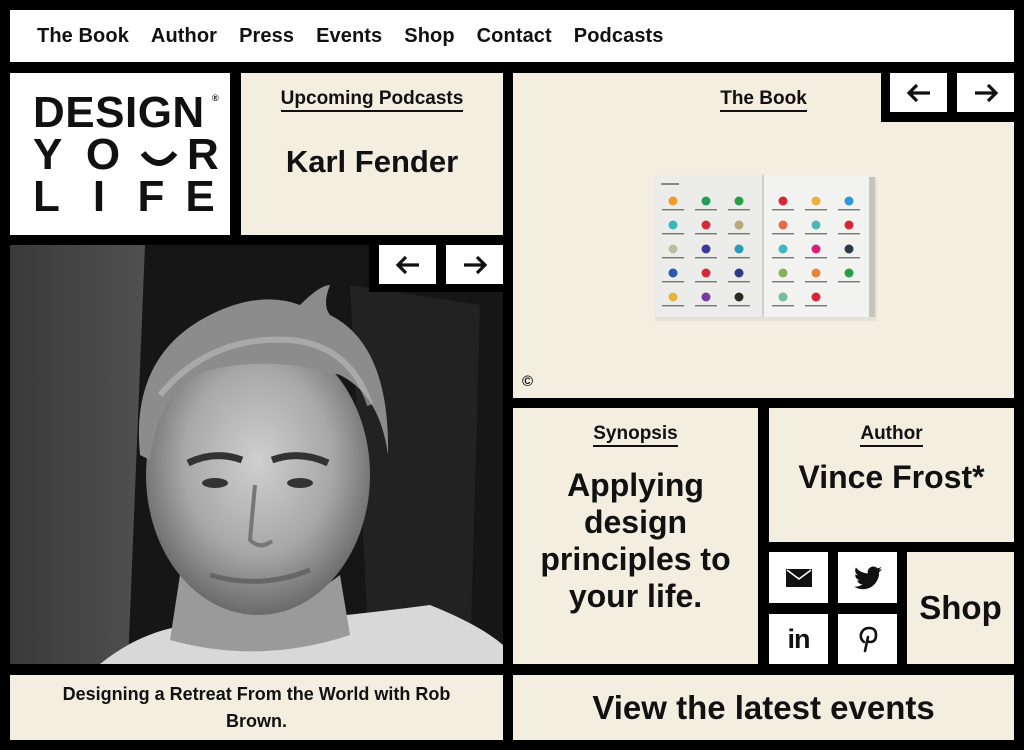 The height and width of the screenshot is (750, 1024). Describe the element at coordinates (83, 36) in the screenshot. I see `nav-the-book: The Book` at that location.